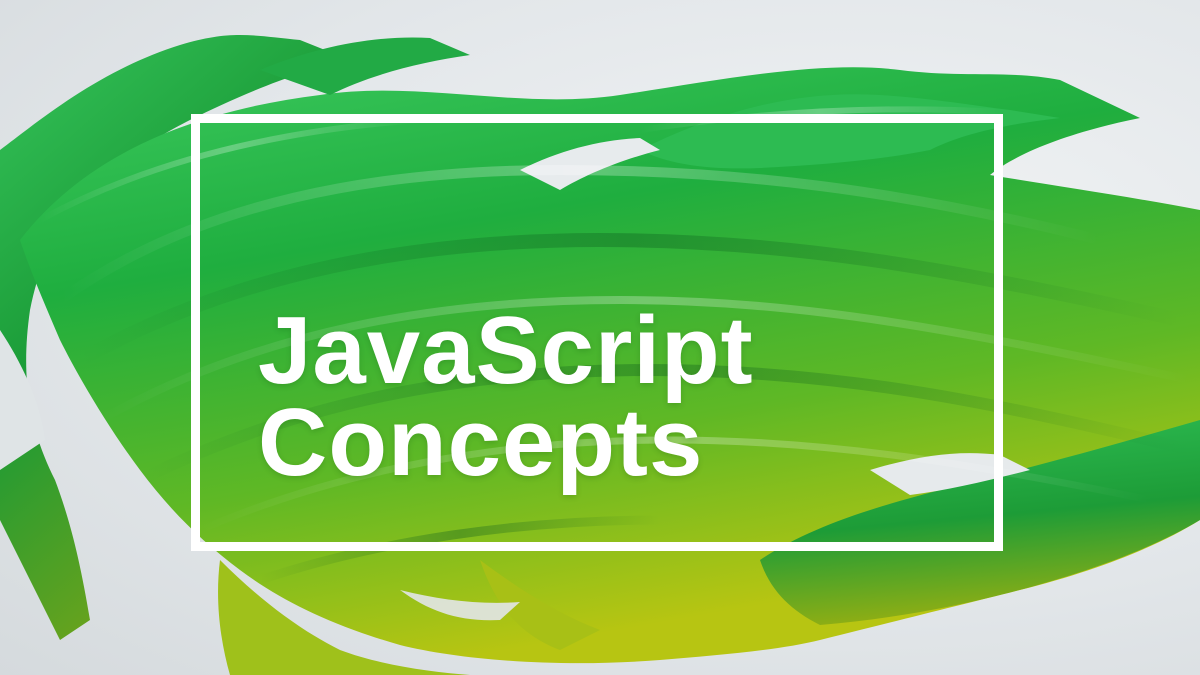  What do you see at coordinates (481, 442) in the screenshot?
I see `title-line-2: Concepts` at bounding box center [481, 442].